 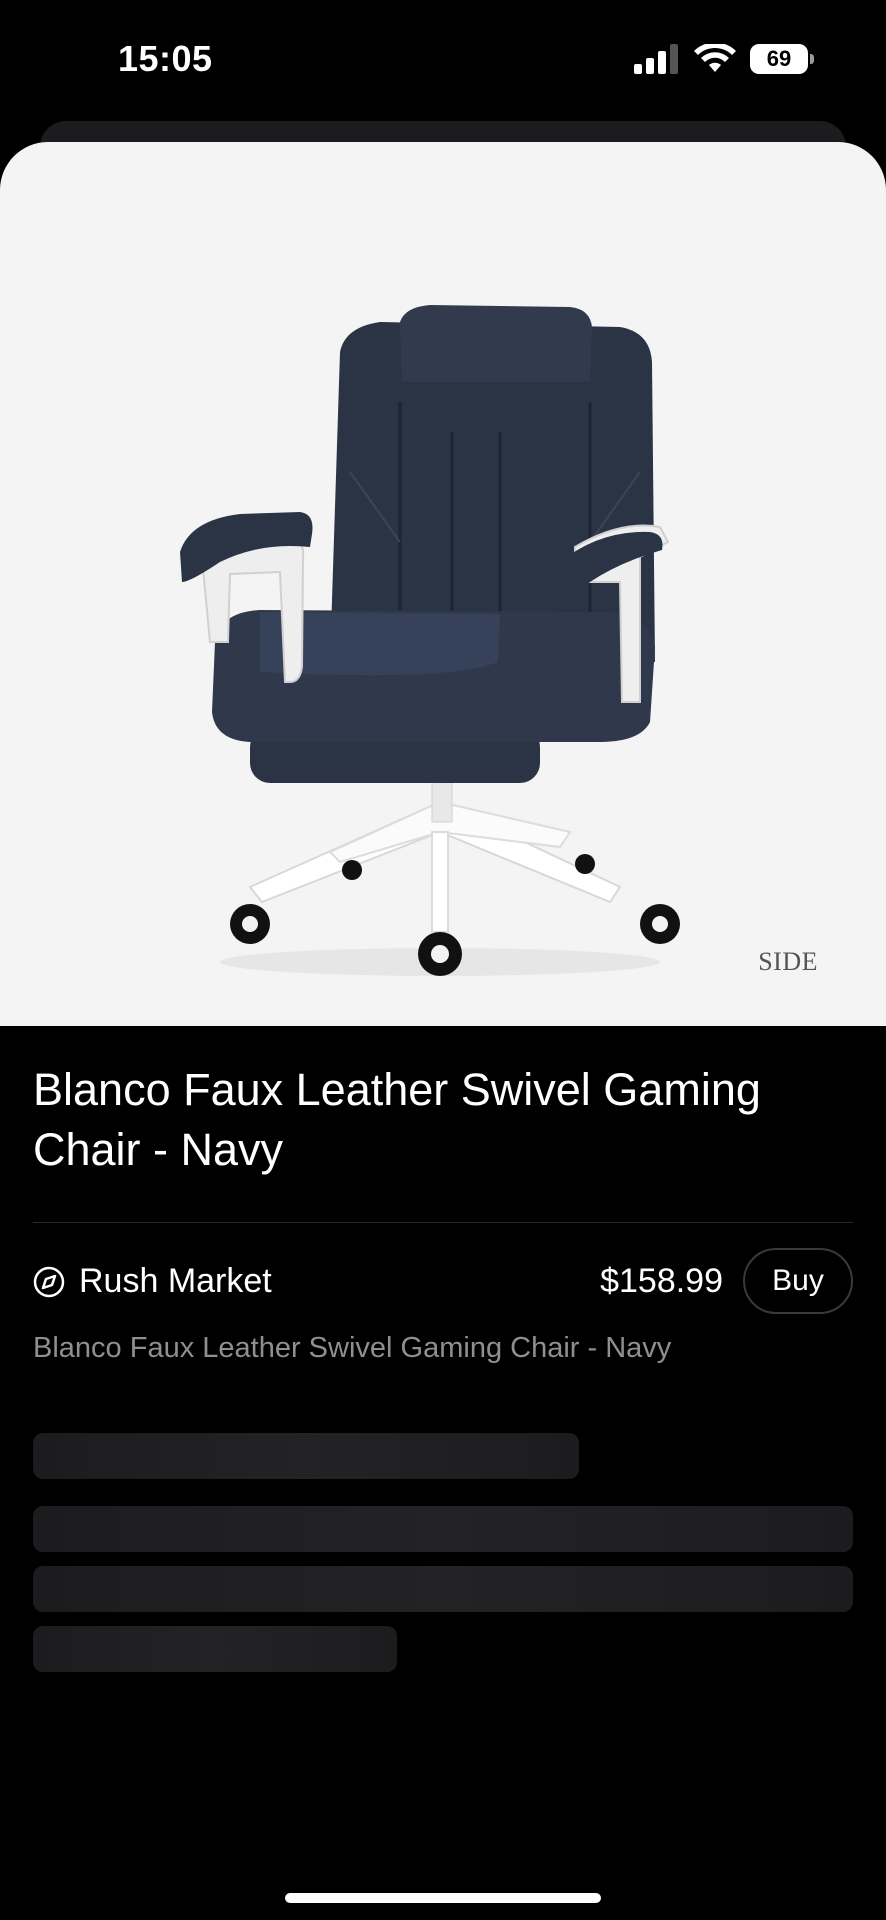 What do you see at coordinates (788, 961) in the screenshot?
I see `image-side-label: SIDE` at bounding box center [788, 961].